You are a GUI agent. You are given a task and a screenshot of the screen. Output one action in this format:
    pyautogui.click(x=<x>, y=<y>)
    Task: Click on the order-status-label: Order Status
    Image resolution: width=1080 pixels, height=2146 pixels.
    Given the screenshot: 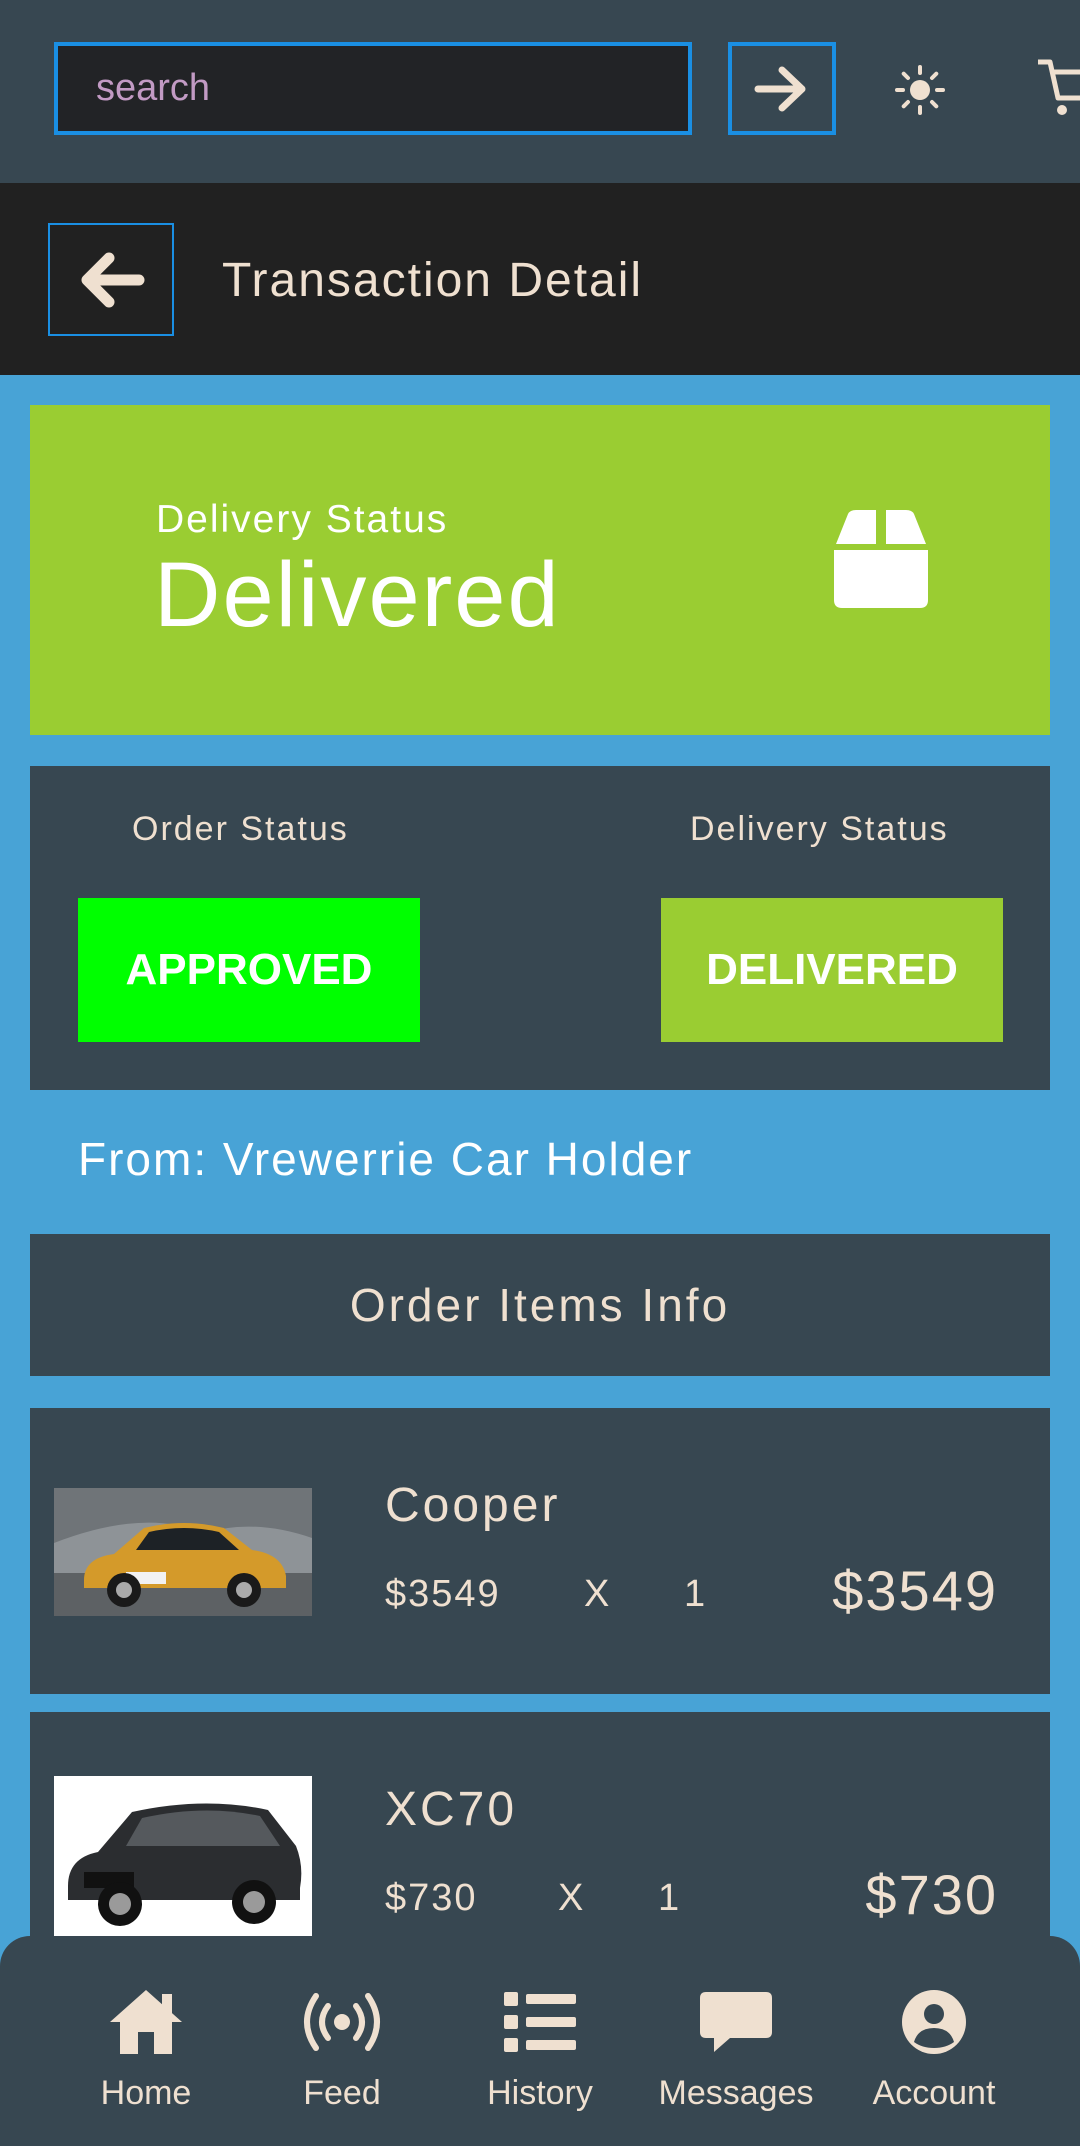 What is the action you would take?
    pyautogui.click(x=240, y=829)
    